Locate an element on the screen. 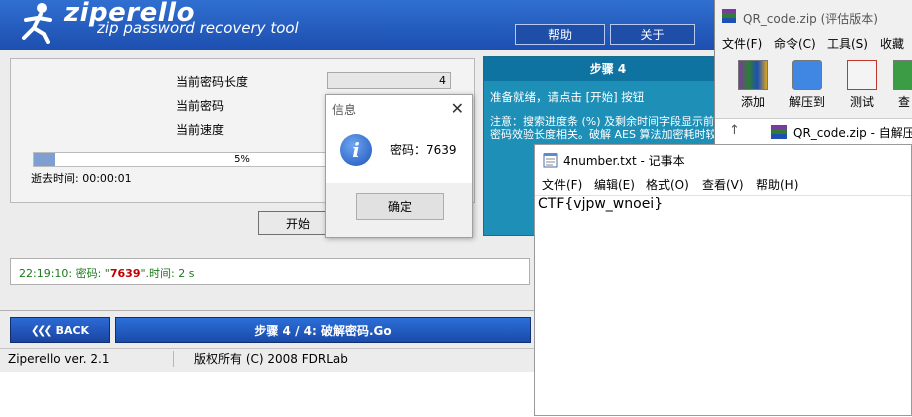 The width and height of the screenshot is (912, 417). info-dialog: 信息 ✕ i 密码：7639 确定 is located at coordinates (399, 166).